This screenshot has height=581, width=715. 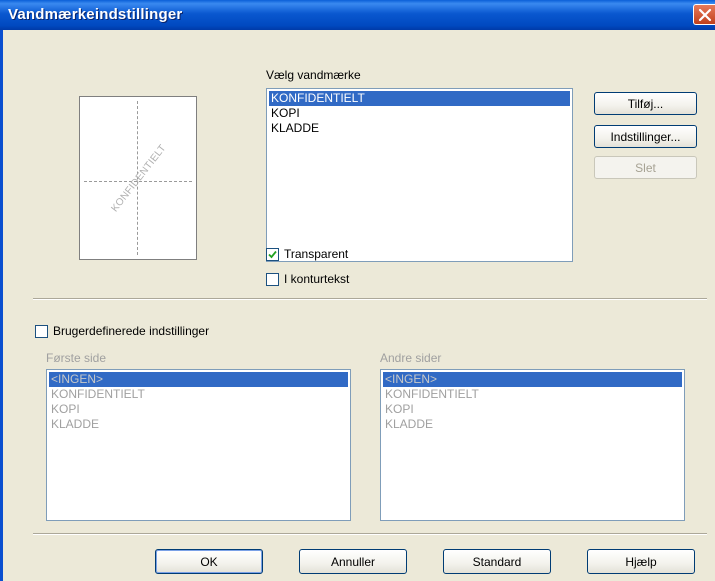 I want to click on footer-divider, so click(x=370, y=534).